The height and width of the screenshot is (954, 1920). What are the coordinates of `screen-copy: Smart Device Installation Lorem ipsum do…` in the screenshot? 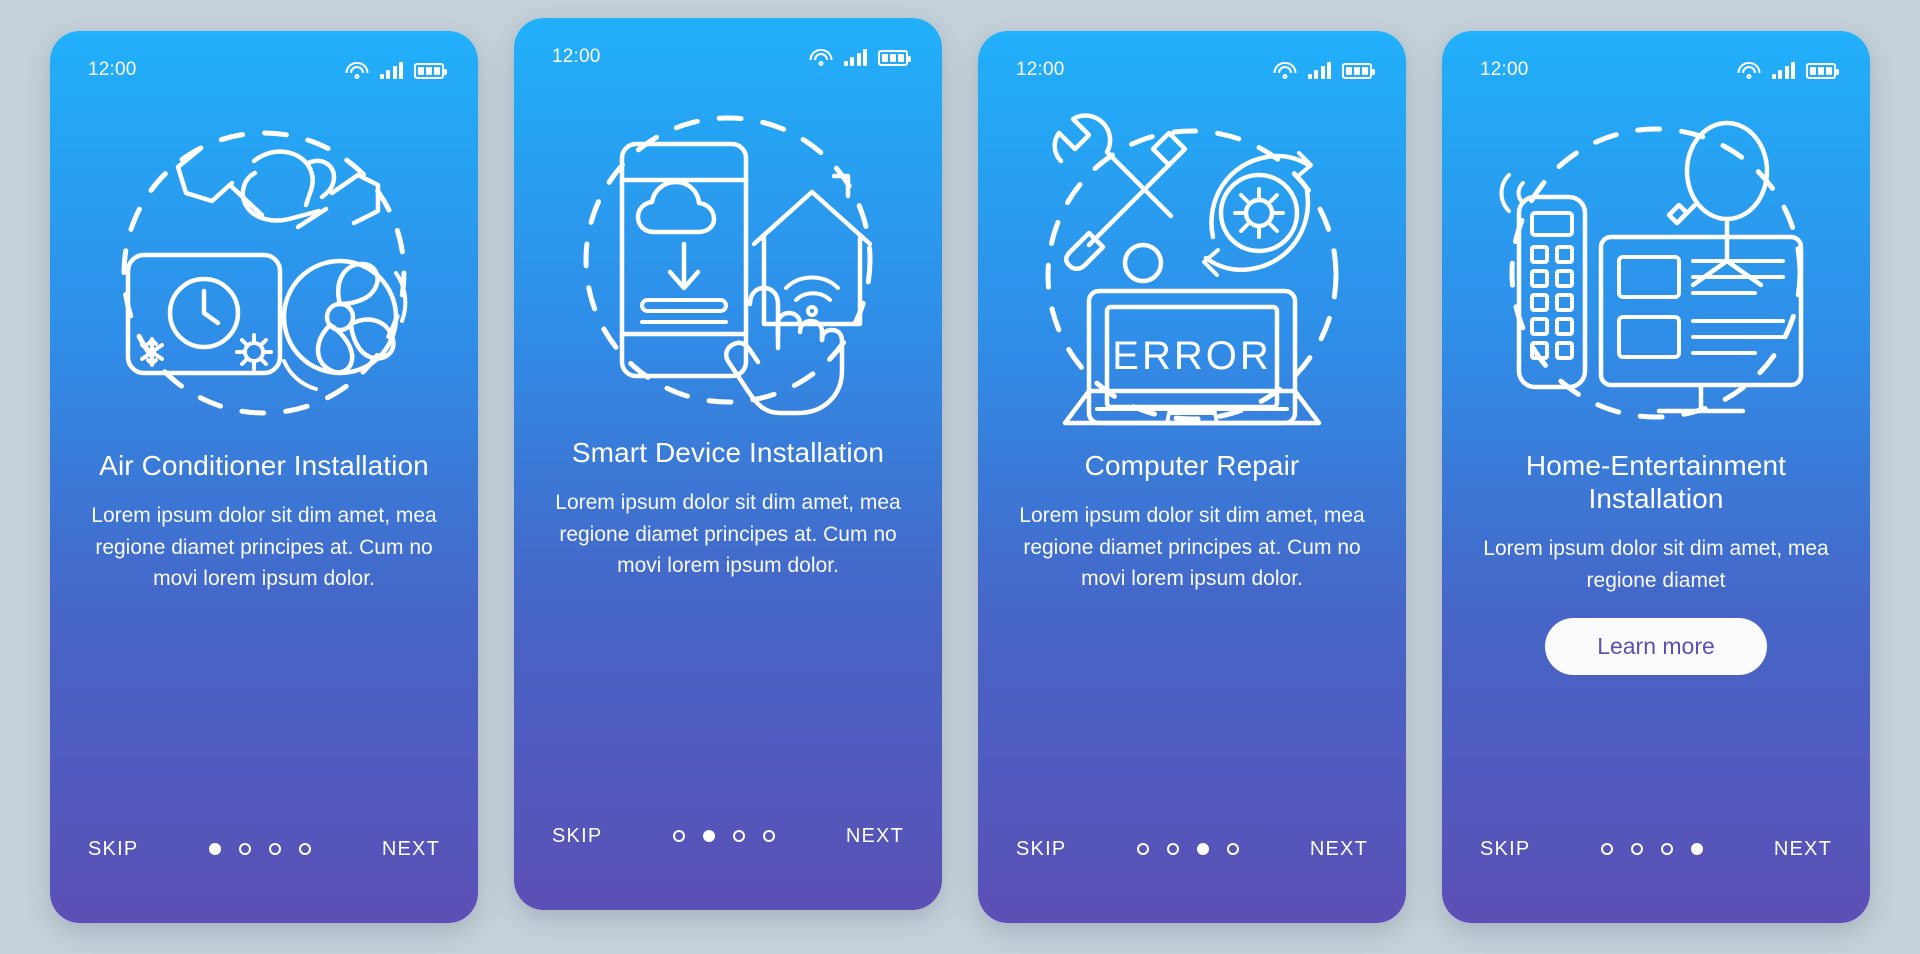 It's located at (728, 611).